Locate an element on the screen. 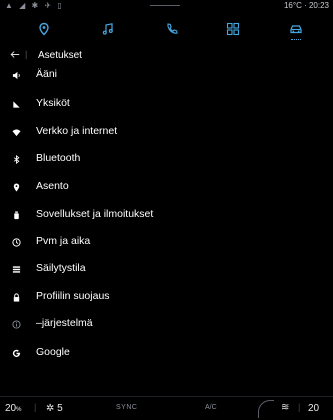  apps-icon is located at coordinates (16, 215).